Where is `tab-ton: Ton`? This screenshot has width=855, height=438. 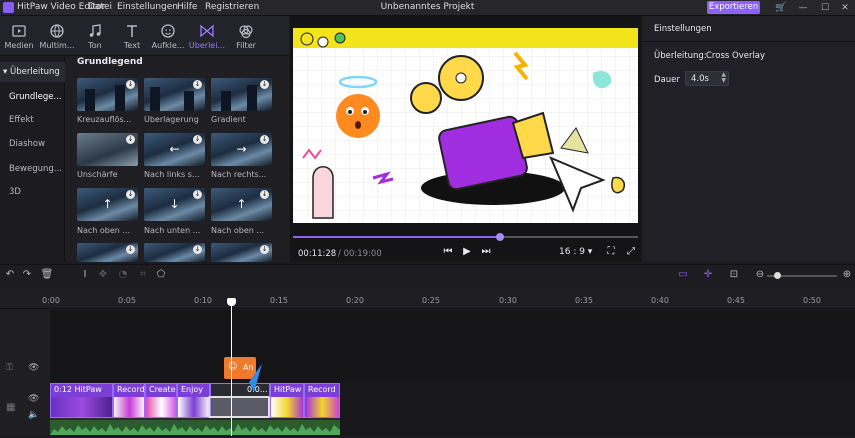
tab-ton: Ton is located at coordinates (95, 36).